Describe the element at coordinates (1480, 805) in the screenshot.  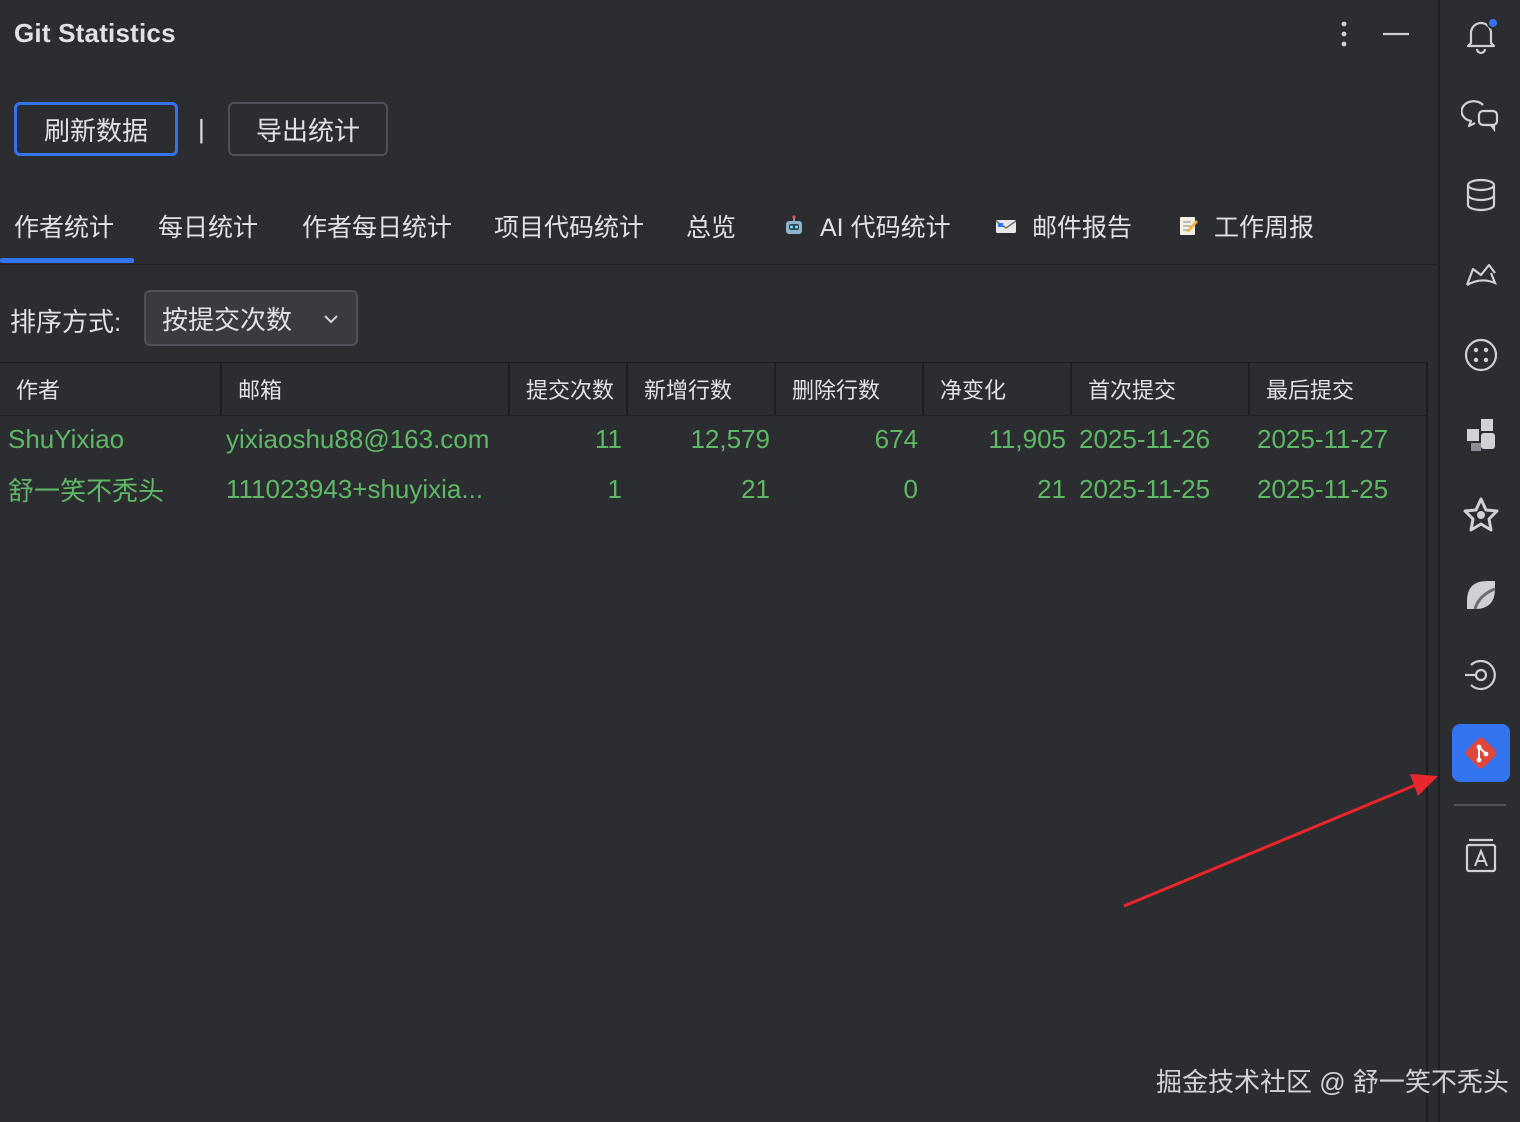
I see `tool-strip-divider` at that location.